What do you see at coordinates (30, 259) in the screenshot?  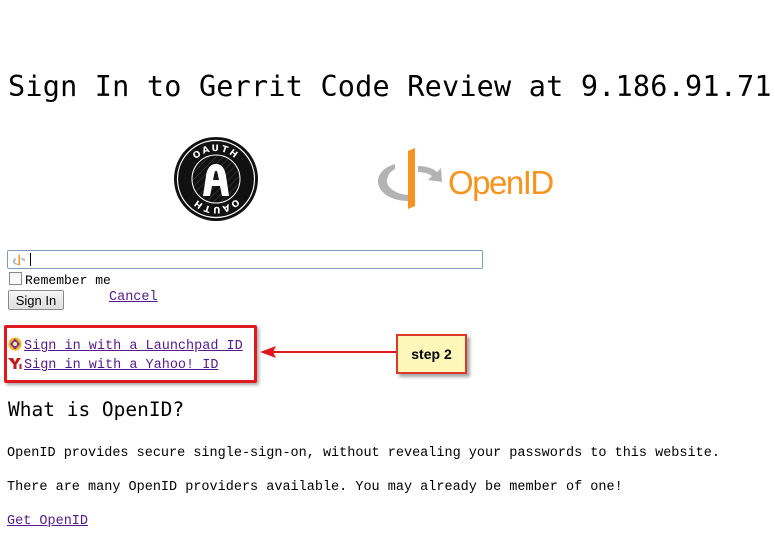 I see `text-caret` at bounding box center [30, 259].